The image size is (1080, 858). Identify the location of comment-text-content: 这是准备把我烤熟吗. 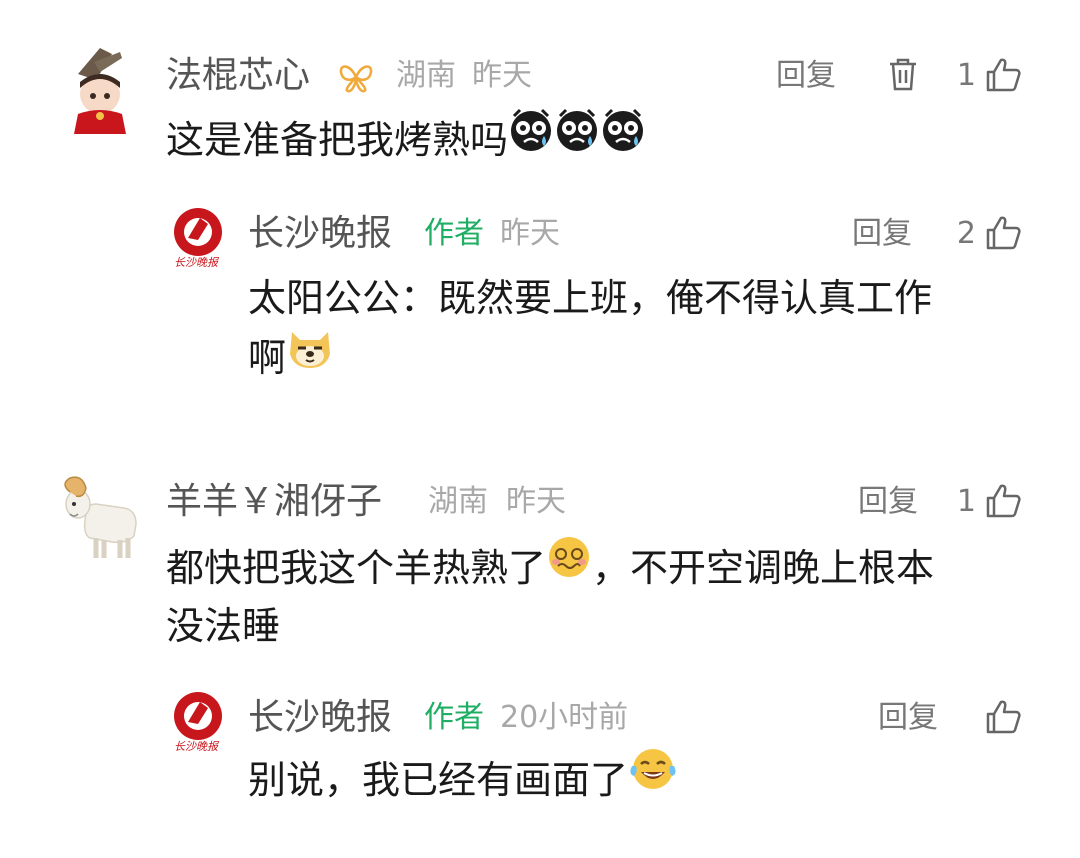
(337, 140).